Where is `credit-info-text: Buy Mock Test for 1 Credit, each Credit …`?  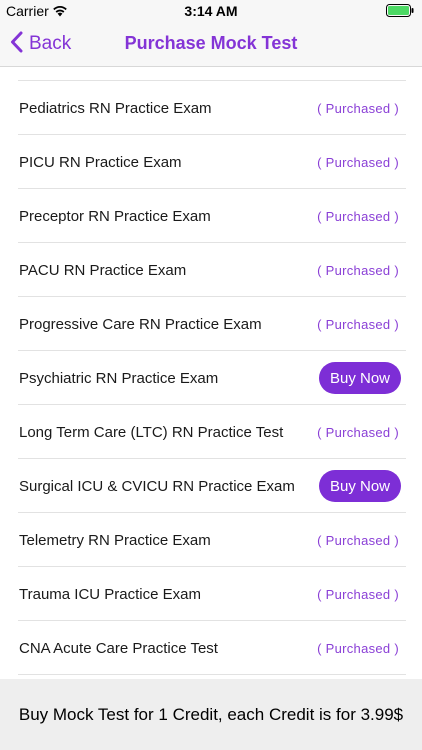 credit-info-text: Buy Mock Test for 1 Credit, each Credit … is located at coordinates (211, 714).